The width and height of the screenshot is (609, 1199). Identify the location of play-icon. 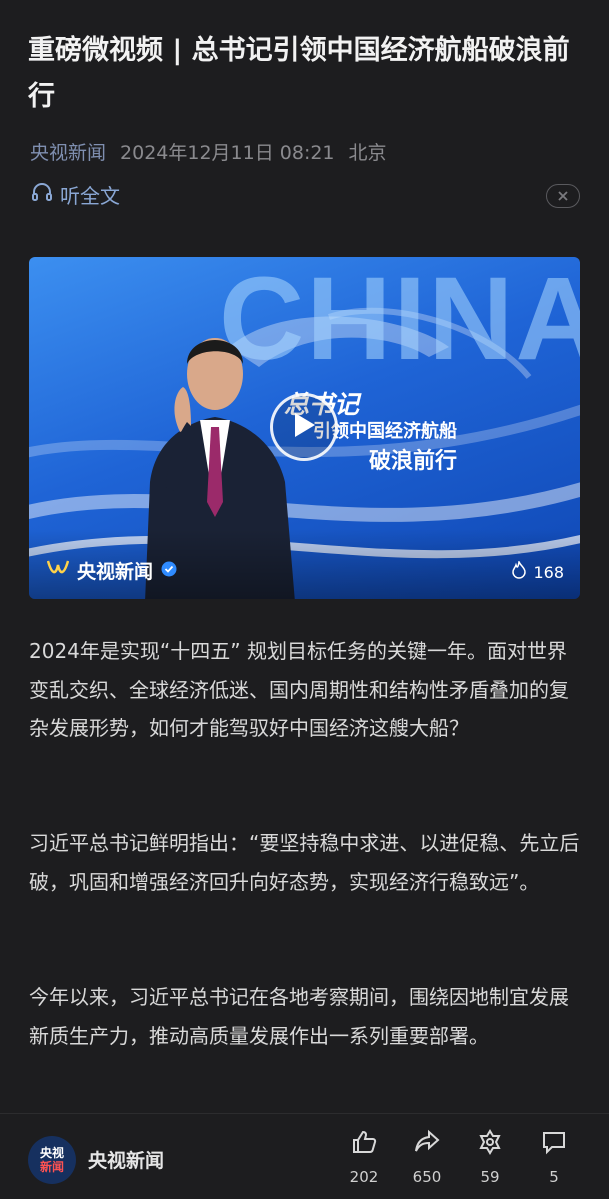
(304, 427).